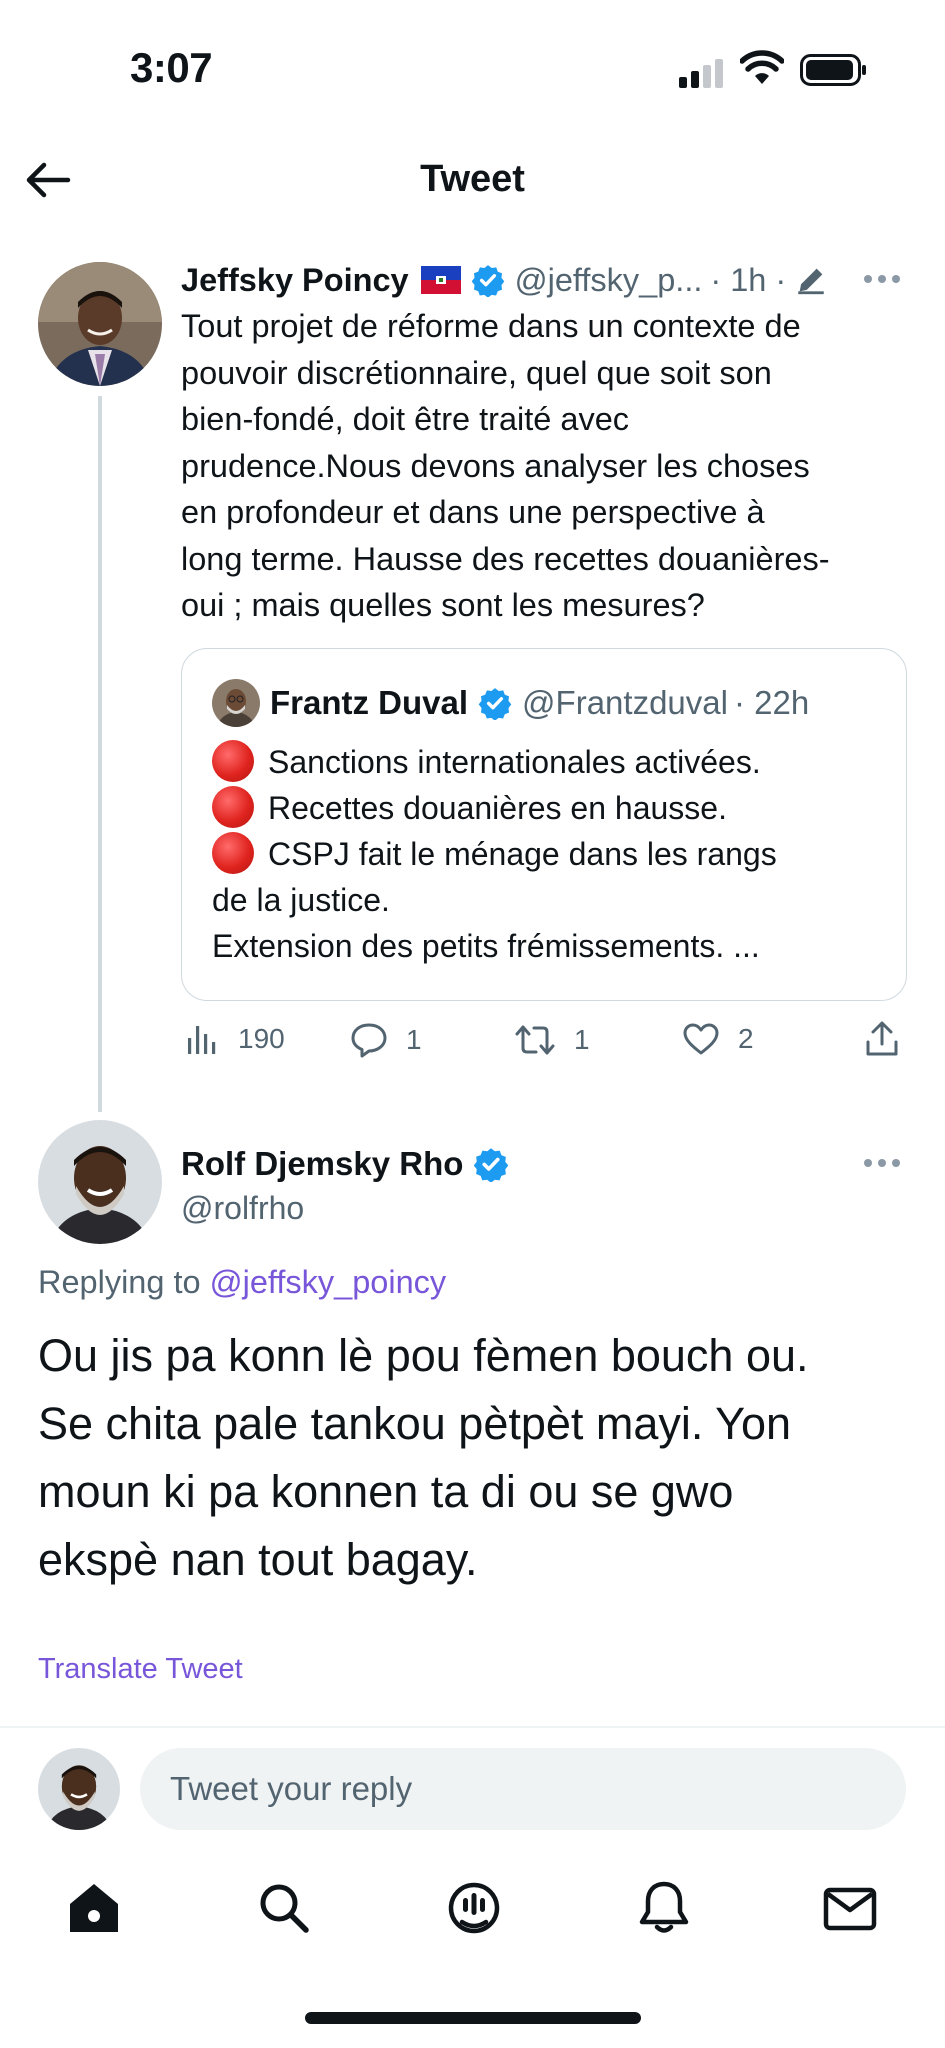 This screenshot has height=2048, width=945. Describe the element at coordinates (535, 1040) in the screenshot. I see `retweet-icon` at that location.